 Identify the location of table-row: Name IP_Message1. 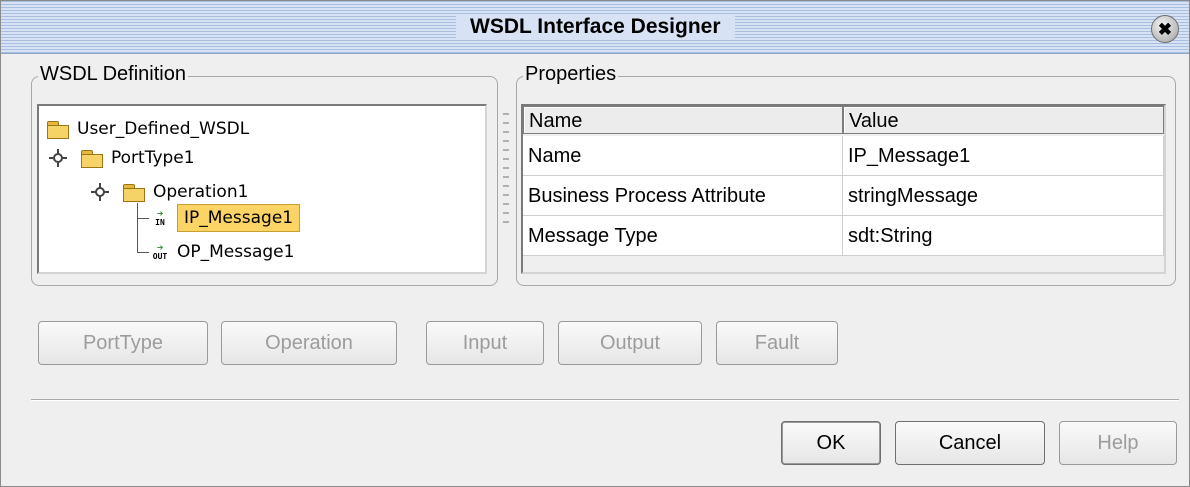
(843, 156).